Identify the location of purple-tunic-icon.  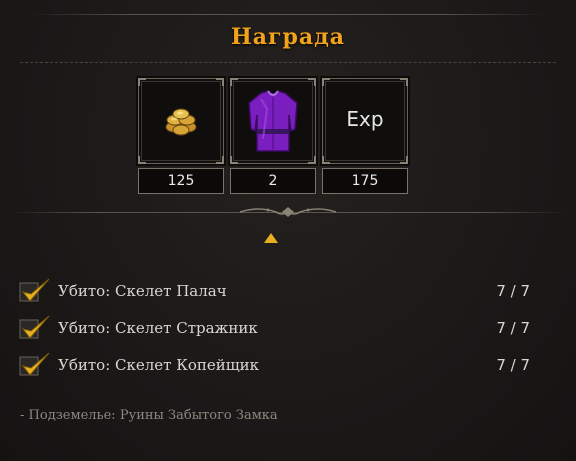
(273, 121).